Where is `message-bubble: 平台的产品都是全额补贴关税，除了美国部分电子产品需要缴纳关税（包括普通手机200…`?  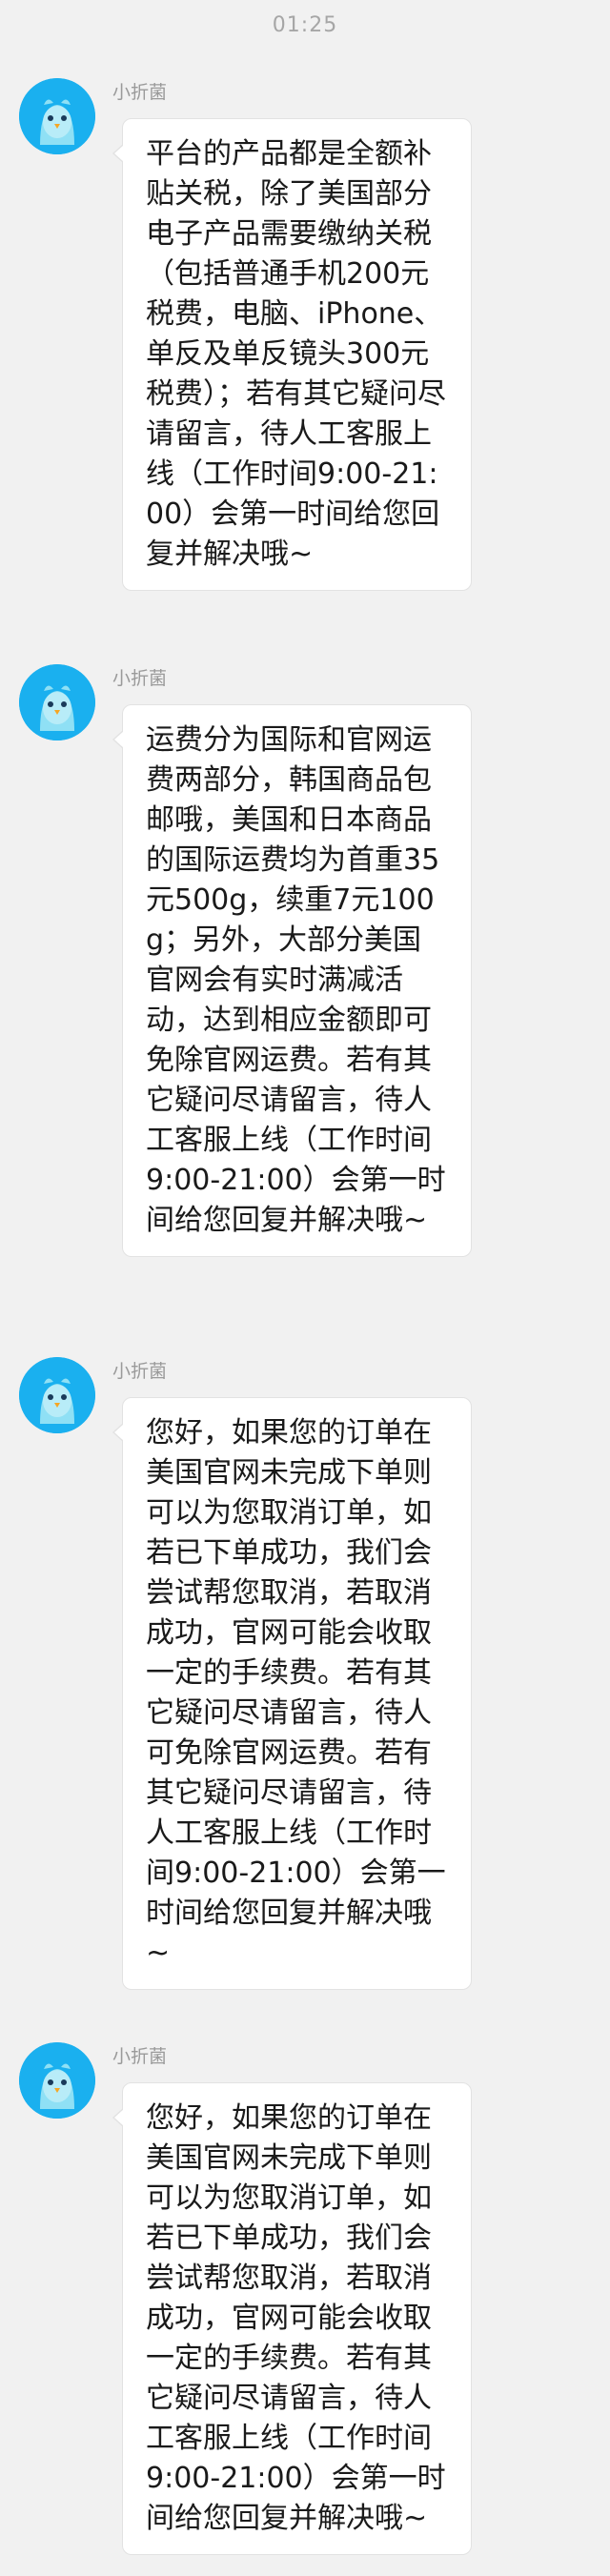 message-bubble: 平台的产品都是全额补贴关税，除了美国部分电子产品需要缴纳关税（包括普通手机200… is located at coordinates (292, 354).